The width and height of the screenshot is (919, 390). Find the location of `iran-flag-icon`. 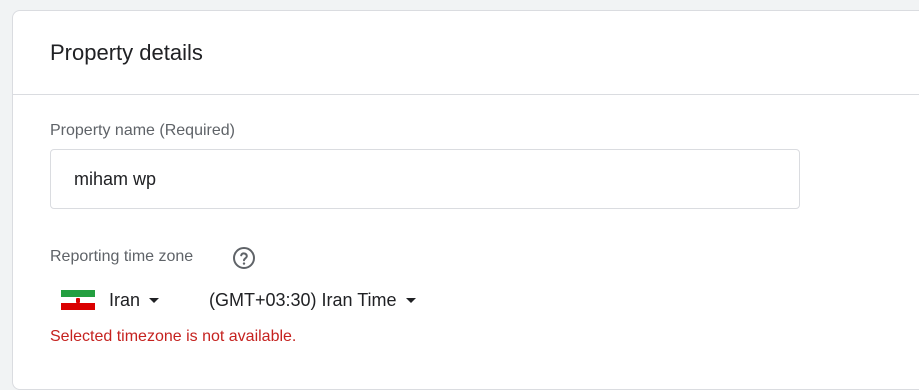

iran-flag-icon is located at coordinates (78, 300).